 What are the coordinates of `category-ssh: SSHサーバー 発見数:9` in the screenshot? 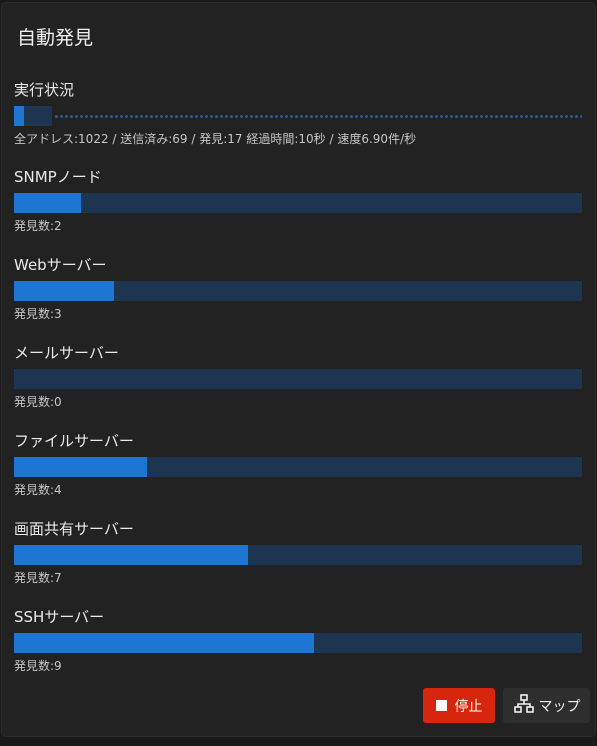 It's located at (298, 640).